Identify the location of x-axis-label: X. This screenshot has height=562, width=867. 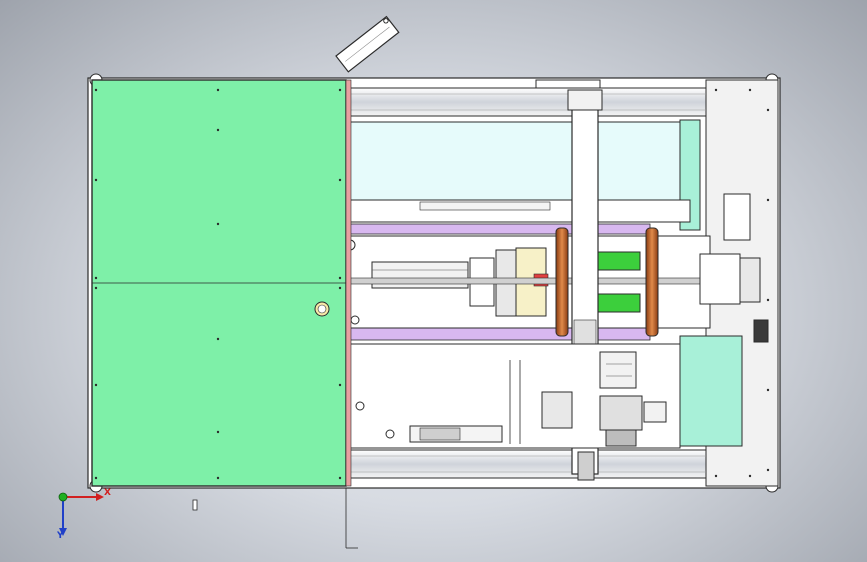
(107, 493).